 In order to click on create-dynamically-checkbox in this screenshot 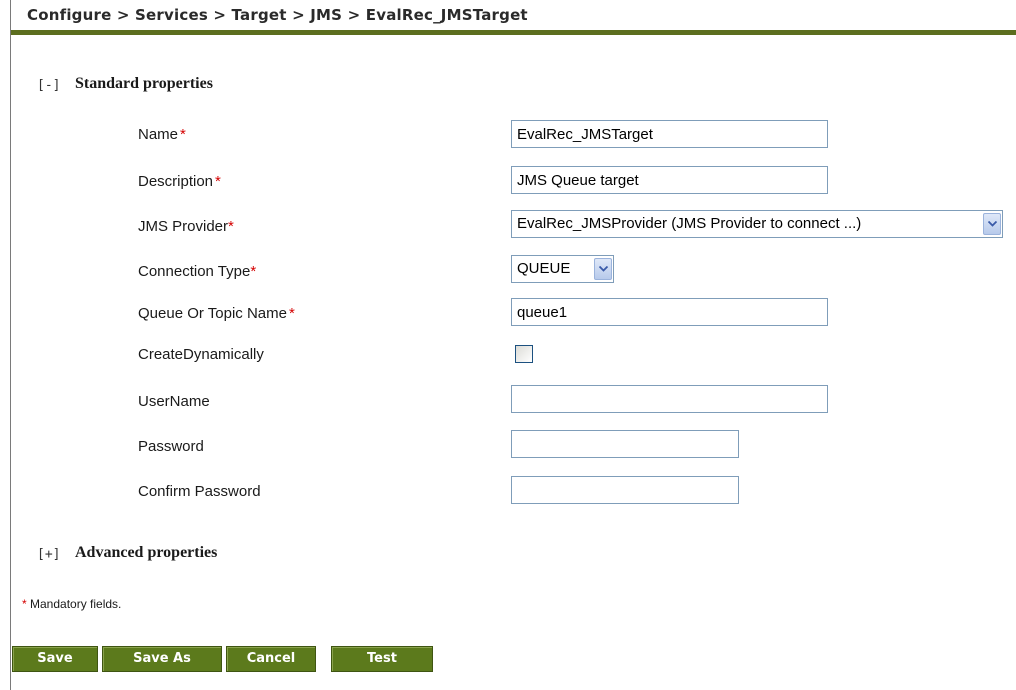, I will do `click(524, 354)`.